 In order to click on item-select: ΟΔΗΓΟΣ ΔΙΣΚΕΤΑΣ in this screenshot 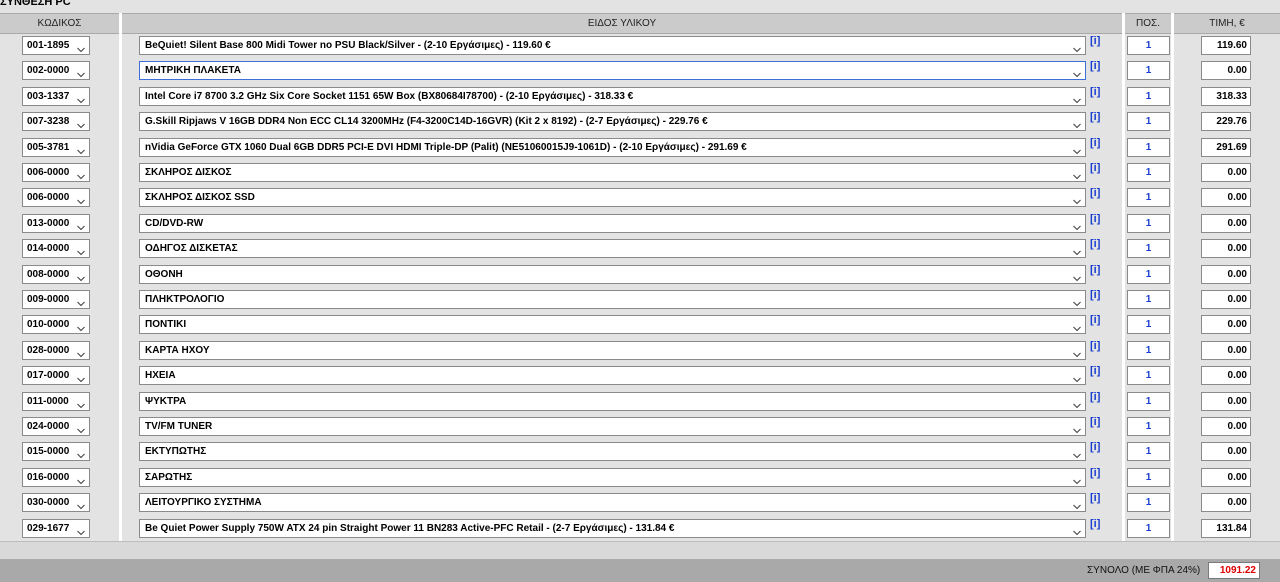, I will do `click(612, 249)`.